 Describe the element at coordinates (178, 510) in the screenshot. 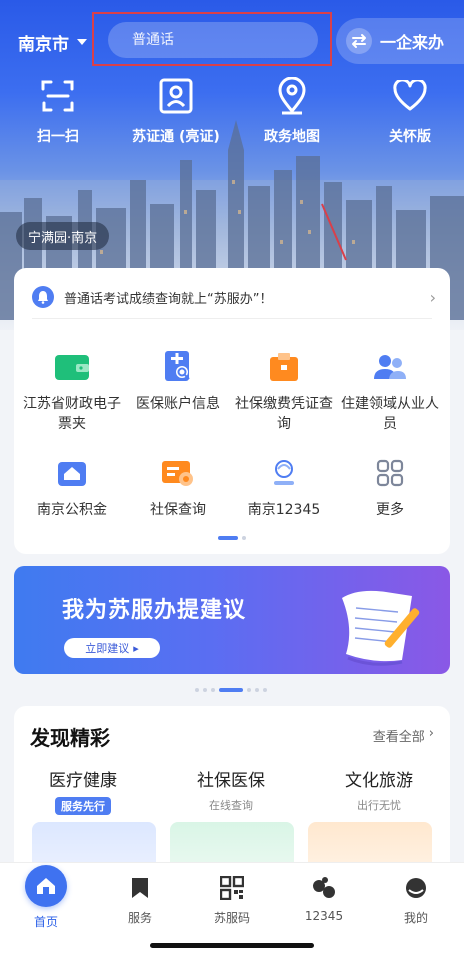

I see `service-label: 社保查询` at that location.